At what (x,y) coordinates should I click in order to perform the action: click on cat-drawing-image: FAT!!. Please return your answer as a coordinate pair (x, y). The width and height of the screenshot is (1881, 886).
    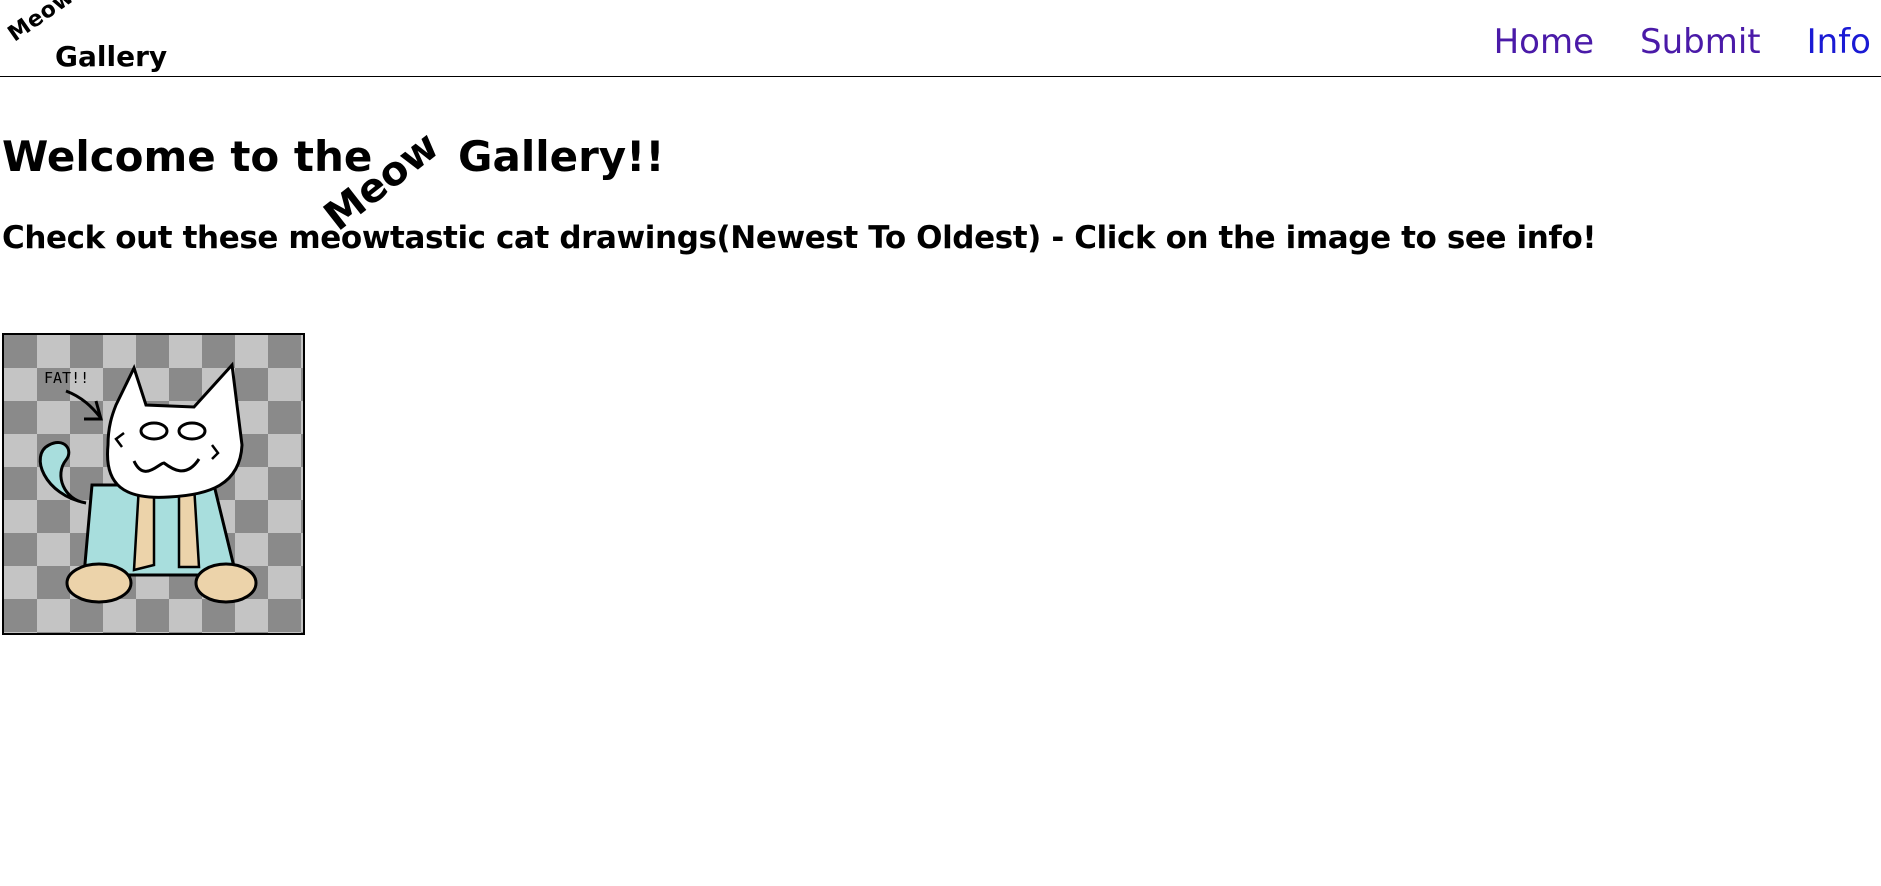
    Looking at the image, I should click on (153, 484).